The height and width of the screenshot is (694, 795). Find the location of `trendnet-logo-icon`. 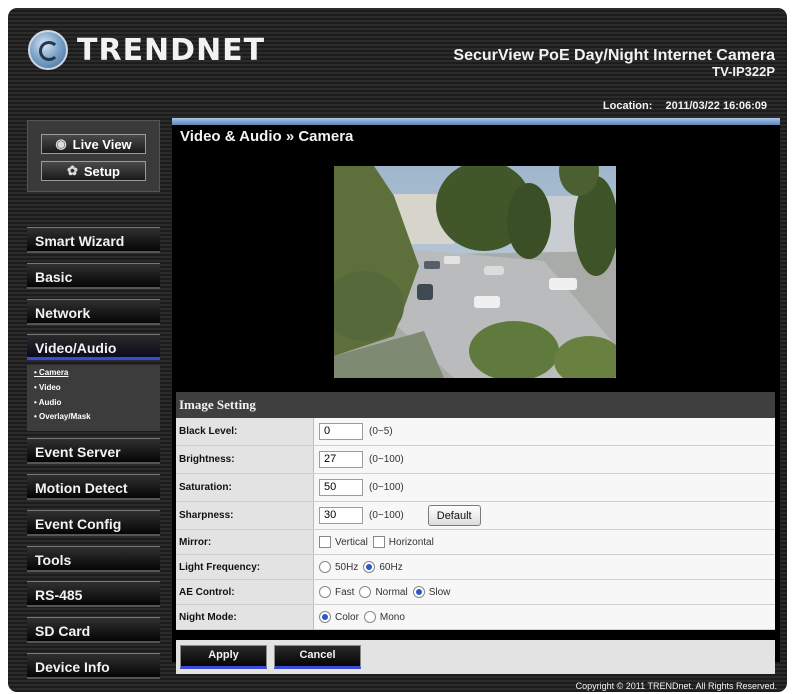

trendnet-logo-icon is located at coordinates (48, 50).